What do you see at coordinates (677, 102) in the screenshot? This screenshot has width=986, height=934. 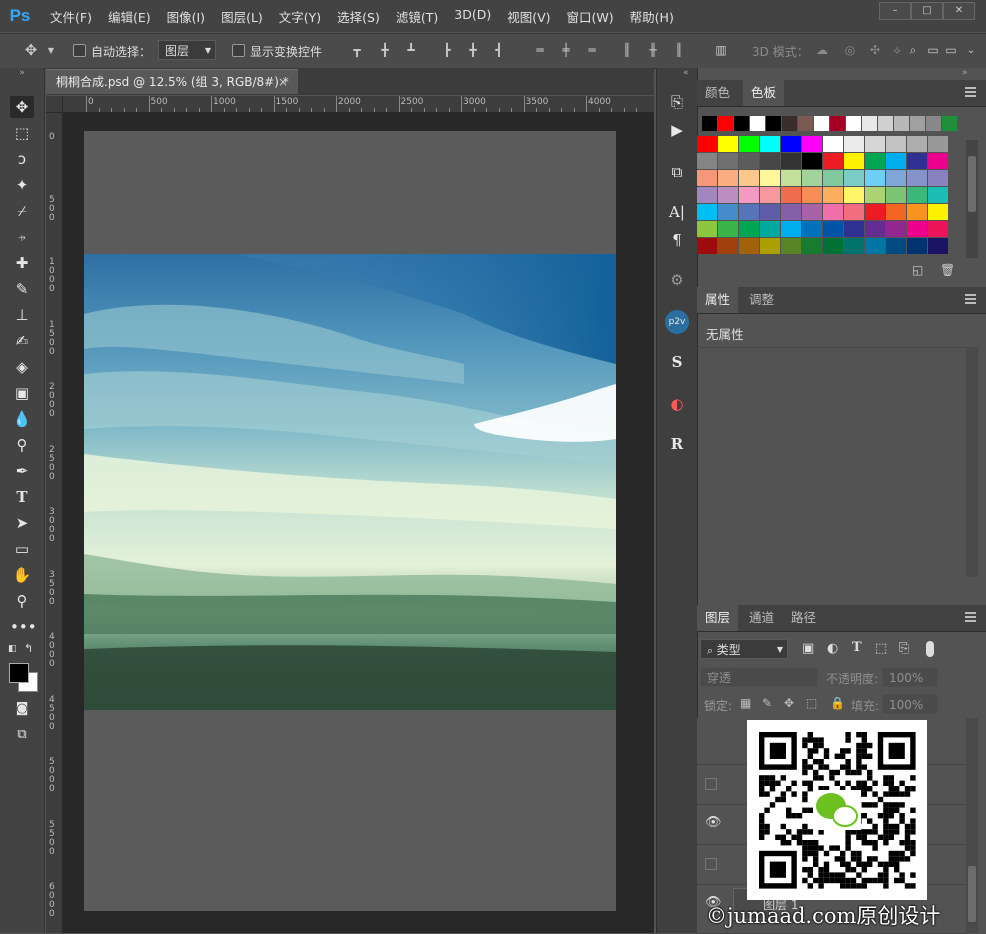 I see `history-panel-icon: ⎘` at bounding box center [677, 102].